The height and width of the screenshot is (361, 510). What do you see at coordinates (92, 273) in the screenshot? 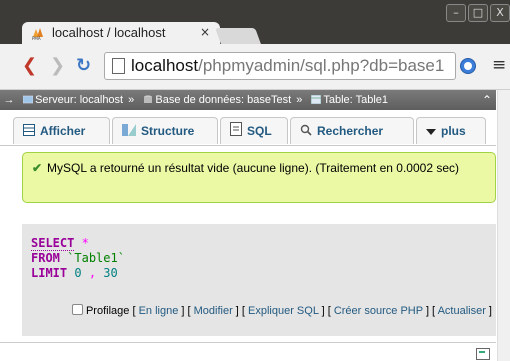
I see `sql-comma: ,` at bounding box center [92, 273].